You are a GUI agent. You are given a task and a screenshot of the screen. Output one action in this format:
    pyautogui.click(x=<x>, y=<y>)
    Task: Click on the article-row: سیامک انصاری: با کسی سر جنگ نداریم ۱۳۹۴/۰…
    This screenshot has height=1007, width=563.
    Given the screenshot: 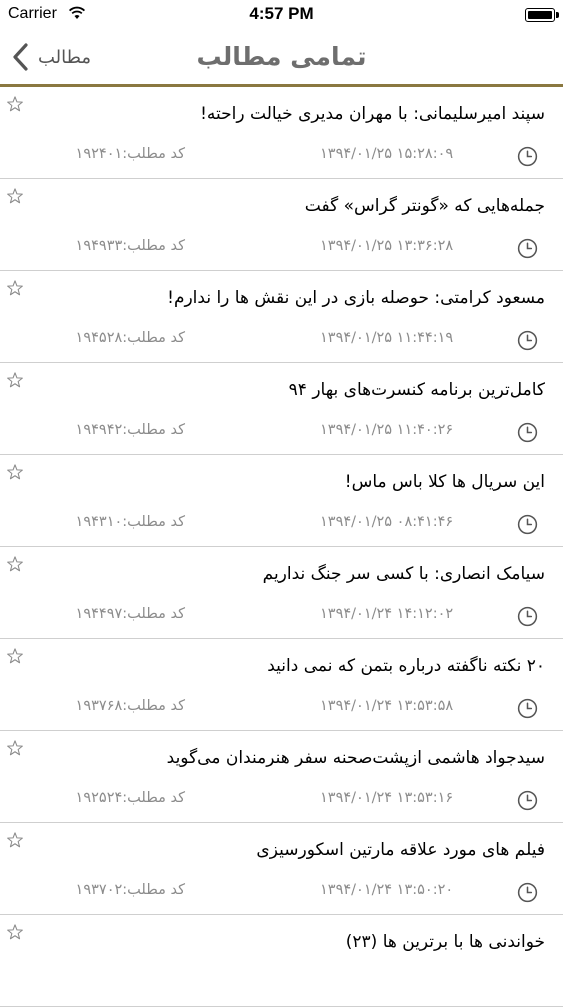 What is the action you would take?
    pyautogui.click(x=281, y=593)
    